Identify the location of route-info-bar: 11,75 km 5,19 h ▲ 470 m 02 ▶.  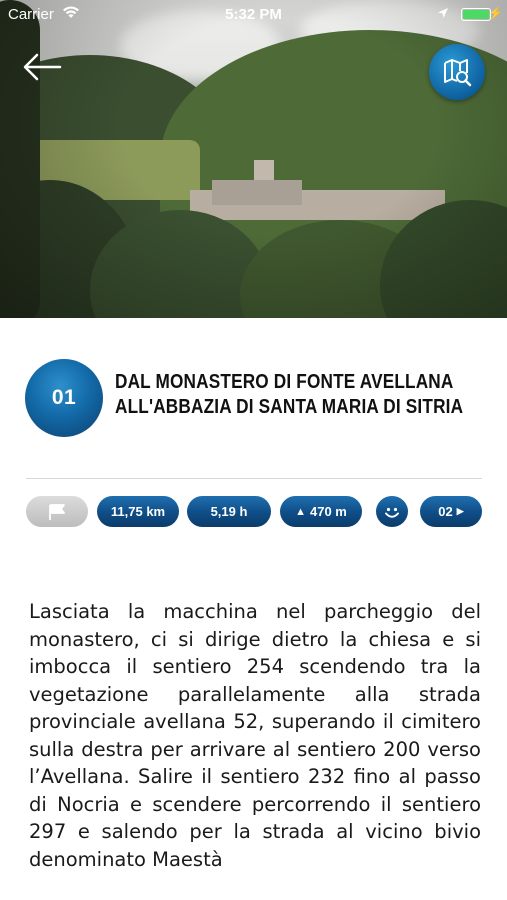
(253, 512).